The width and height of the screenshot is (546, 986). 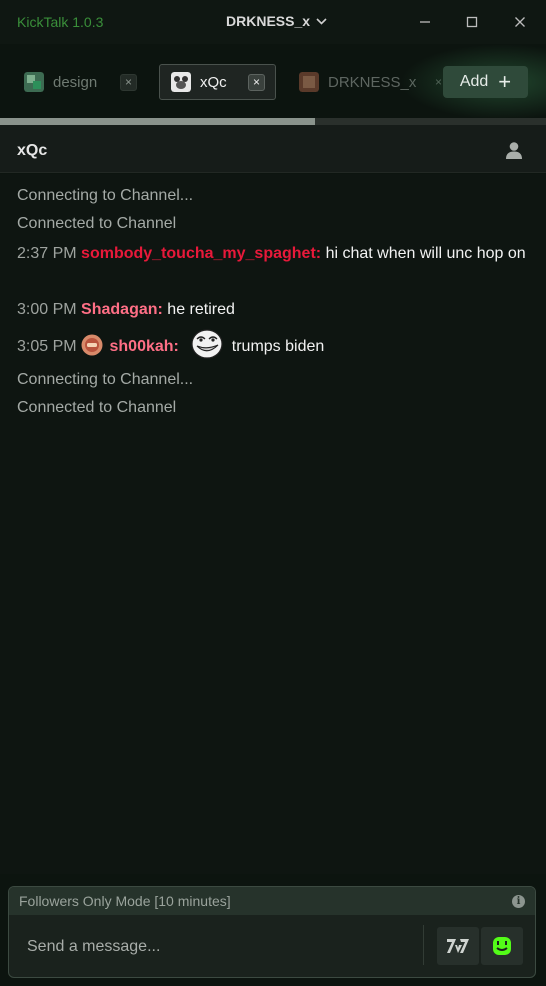 I want to click on minimize-button, so click(x=425, y=22).